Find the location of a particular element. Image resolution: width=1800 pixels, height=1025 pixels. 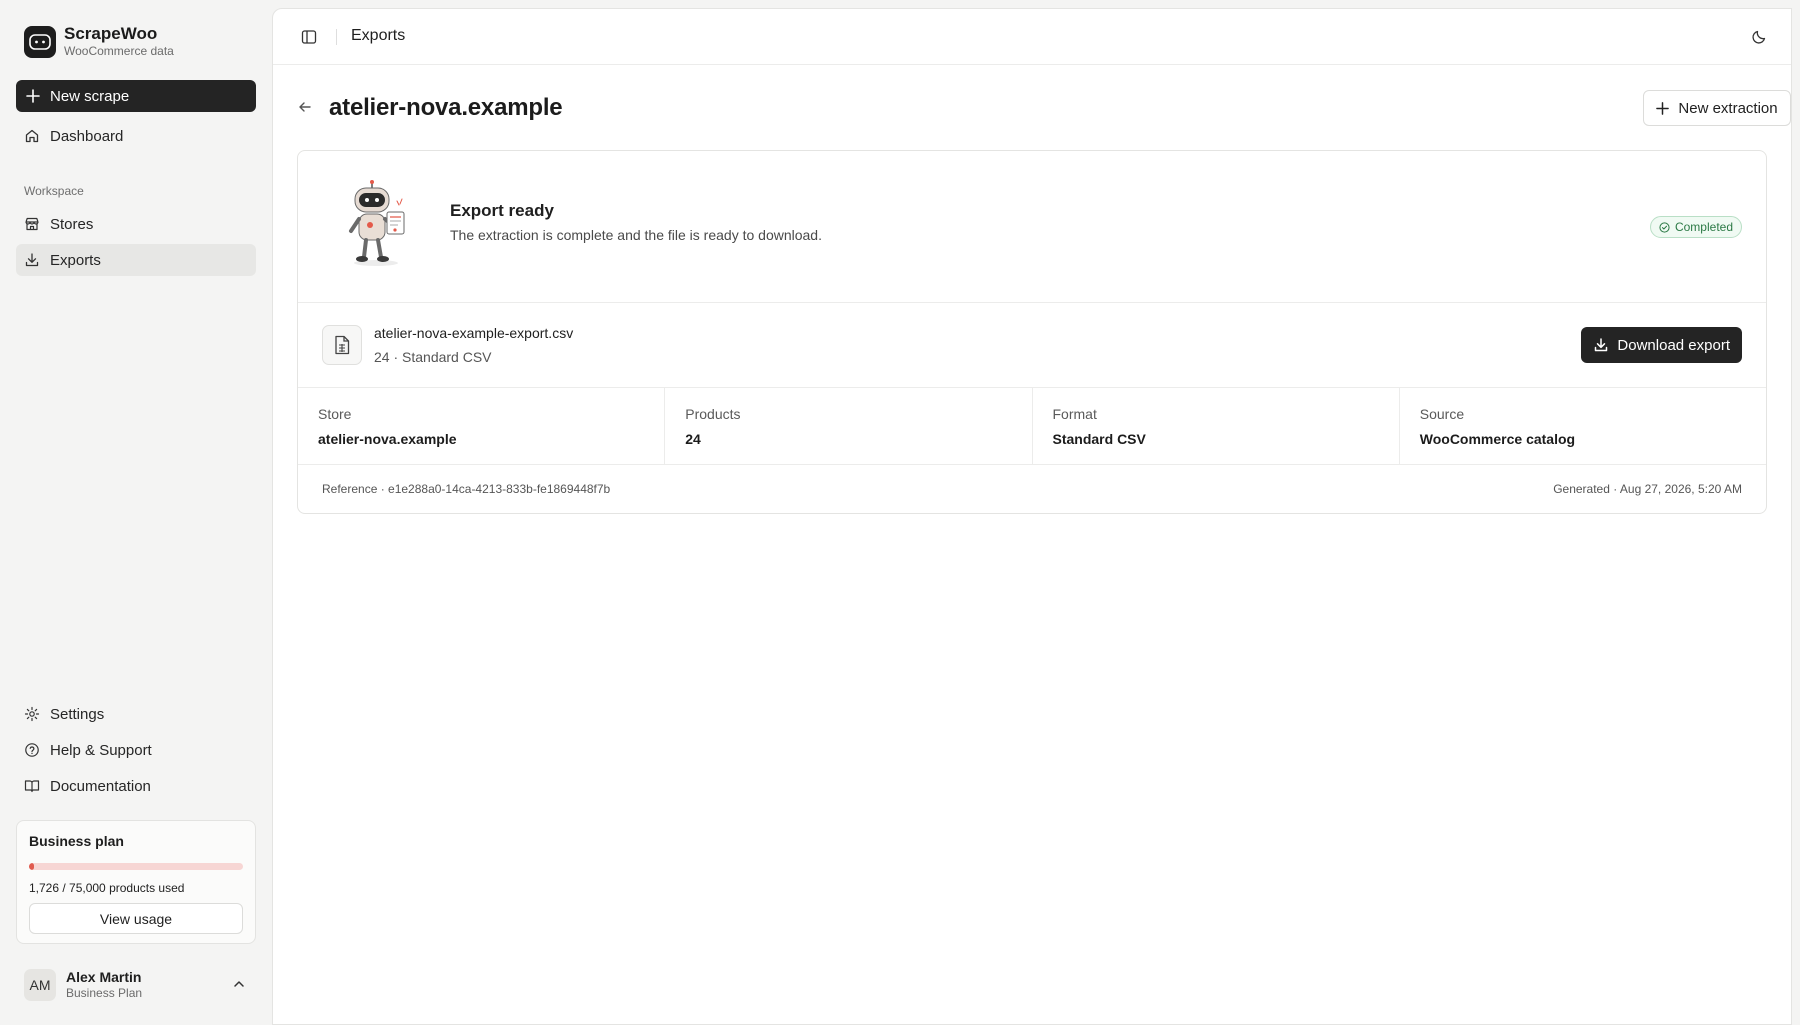

sidebar-toggle-icon is located at coordinates (309, 37).